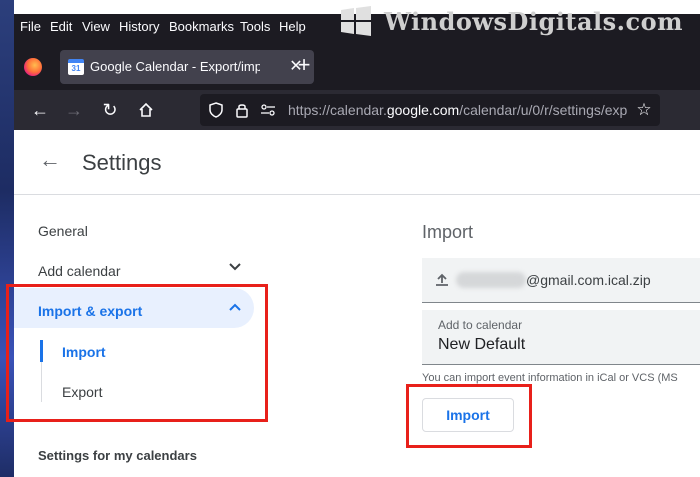 The image size is (700, 477). What do you see at coordinates (137, 353) in the screenshot?
I see `highlight-box-sidebar` at bounding box center [137, 353].